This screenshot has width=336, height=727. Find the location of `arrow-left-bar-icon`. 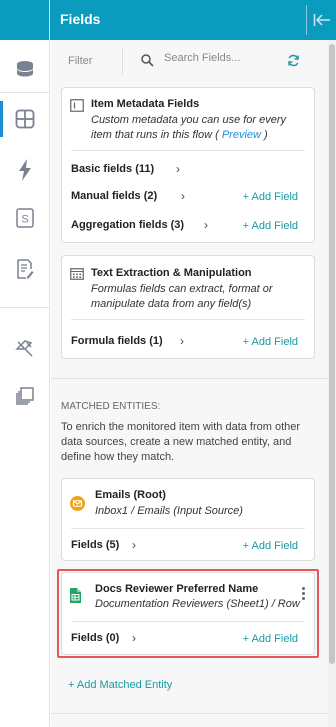

arrow-left-bar-icon is located at coordinates (321, 20).